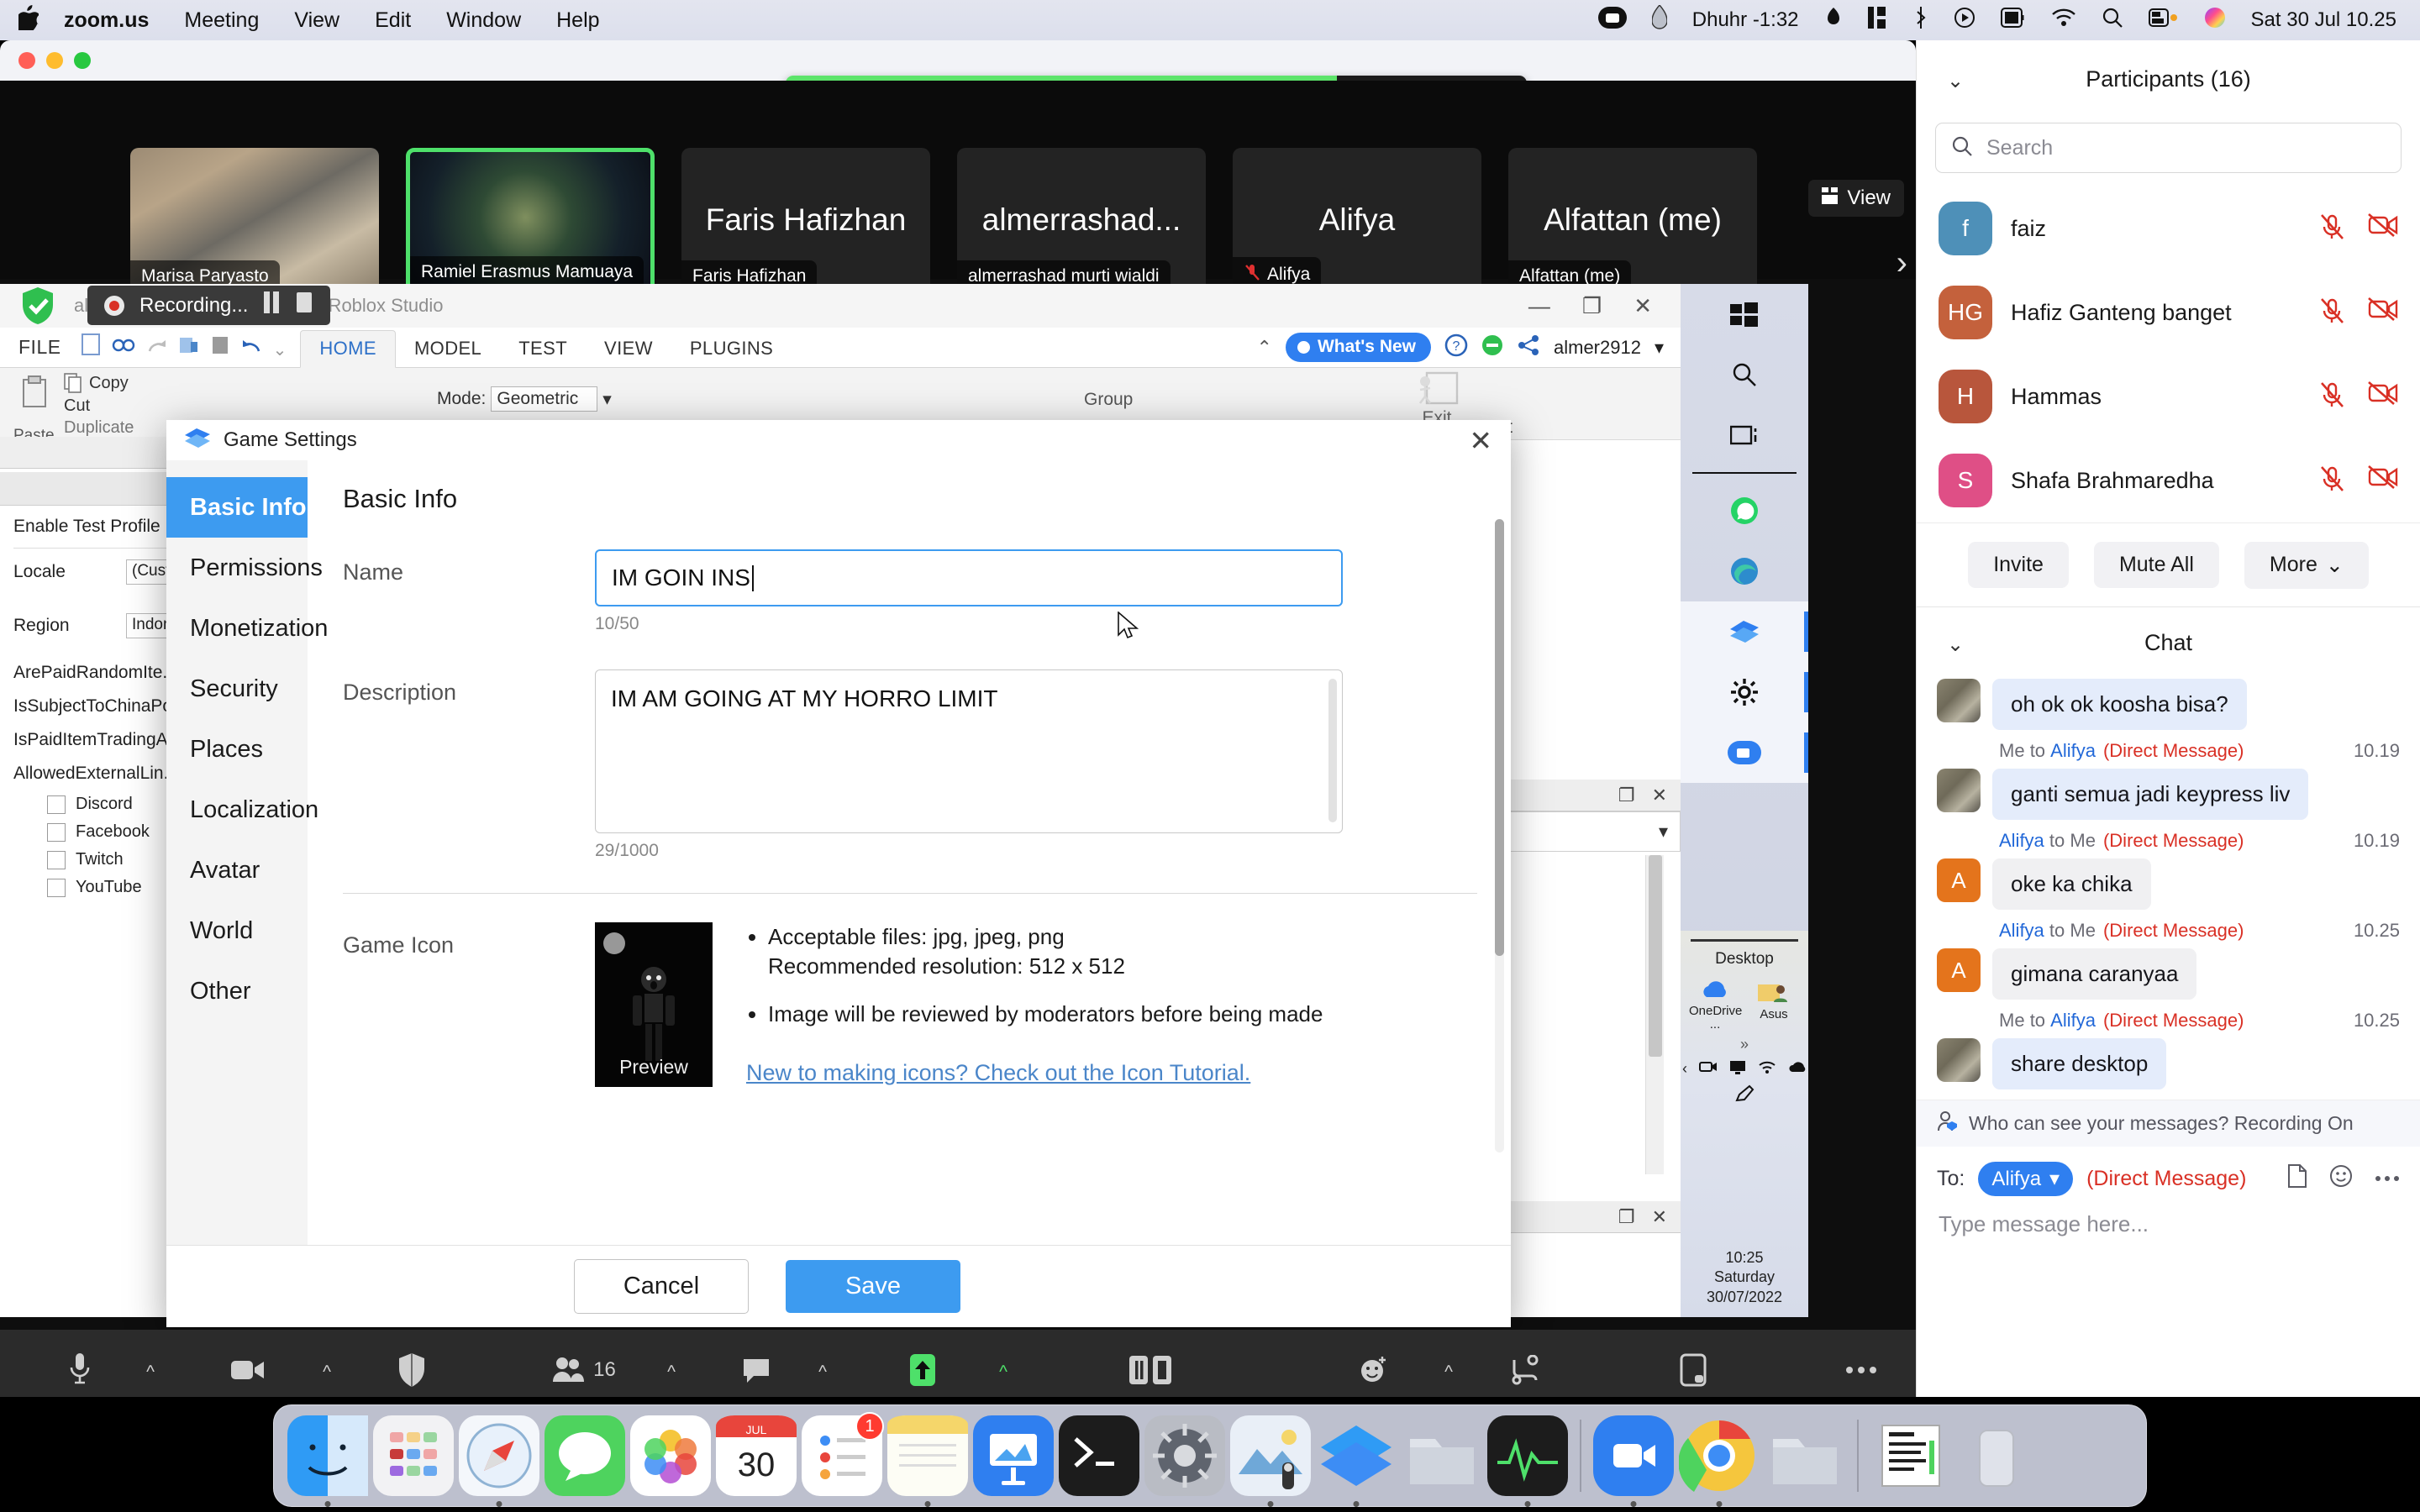  I want to click on search-icon, so click(1744, 374).